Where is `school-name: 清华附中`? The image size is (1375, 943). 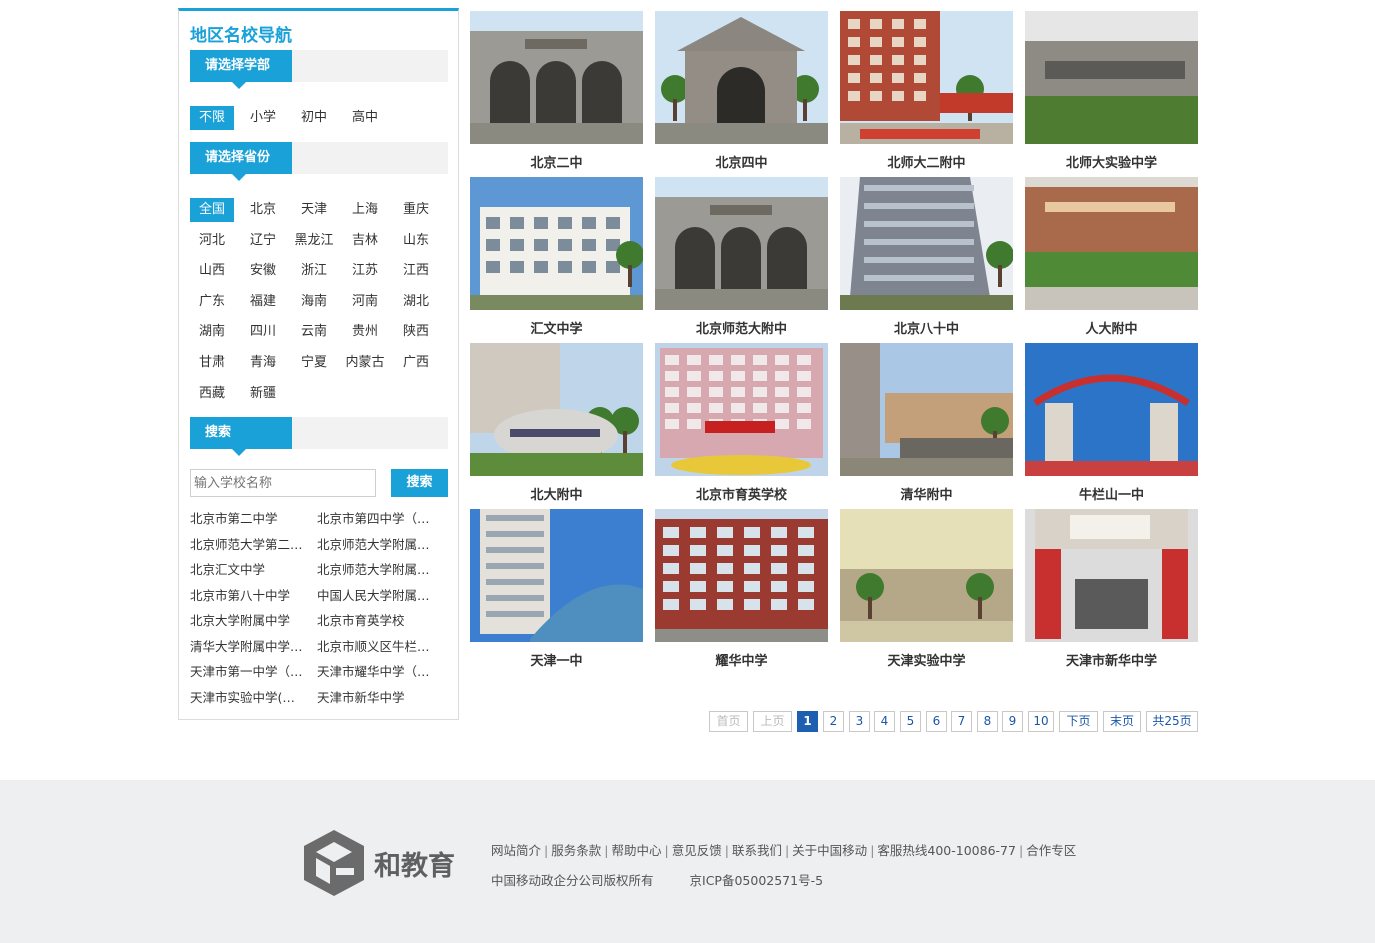 school-name: 清华附中 is located at coordinates (926, 493).